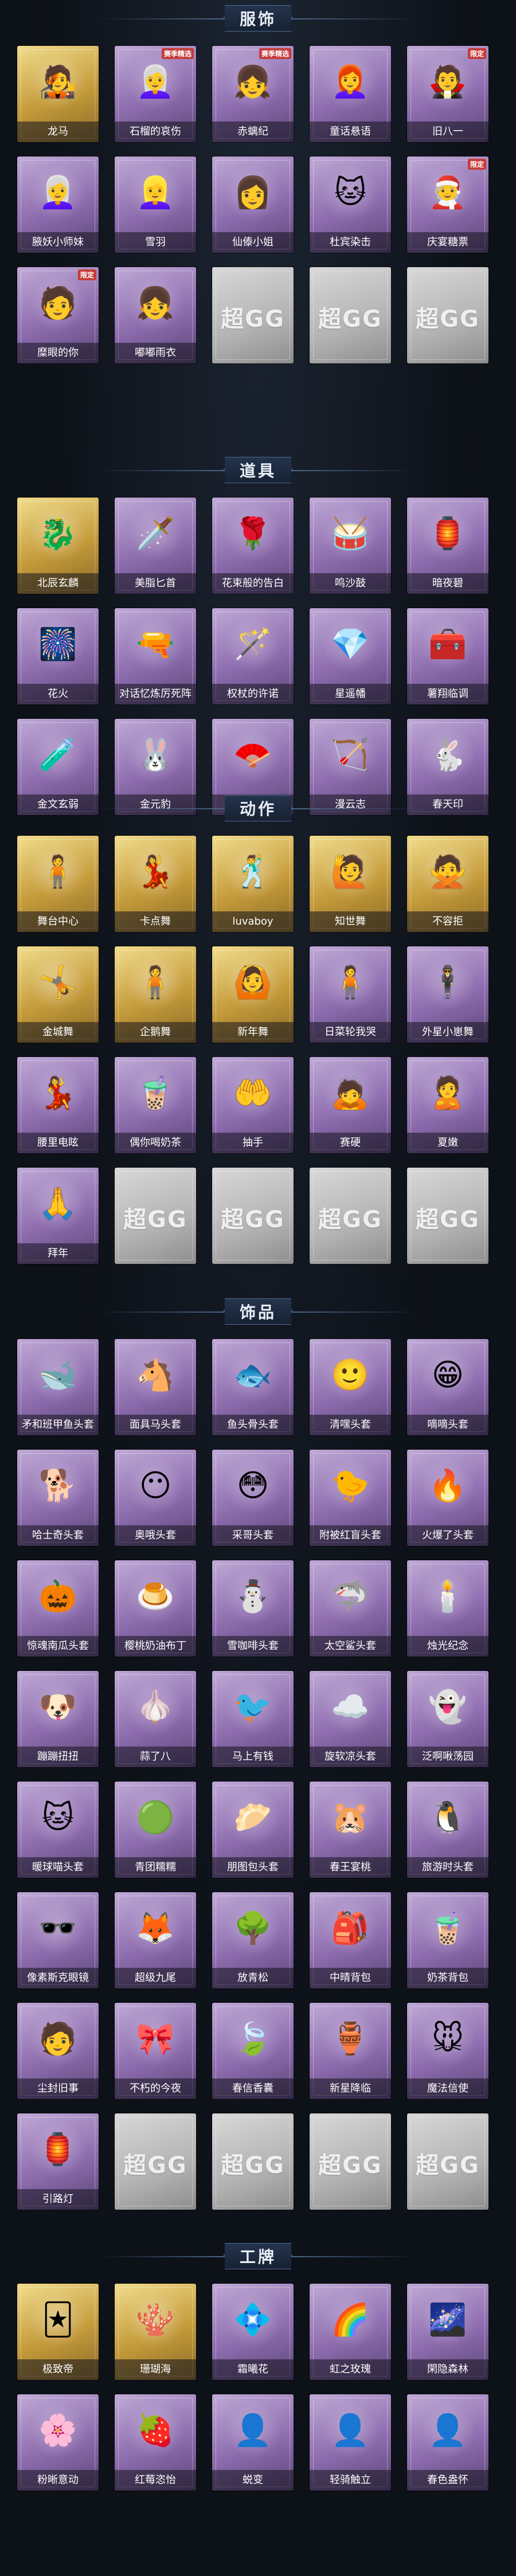 This screenshot has height=2576, width=516. I want to click on item-card: 🦊 超级九尾, so click(155, 1940).